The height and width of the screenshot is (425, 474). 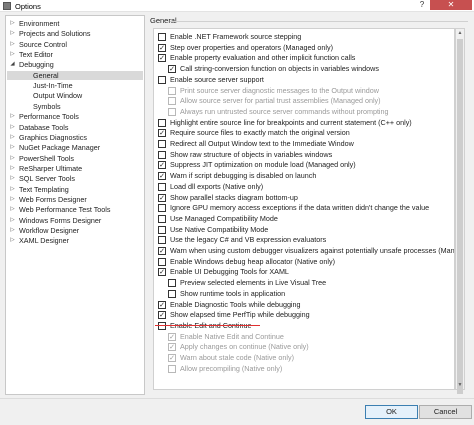 I want to click on tree-item: Output Window, so click(x=75, y=95).